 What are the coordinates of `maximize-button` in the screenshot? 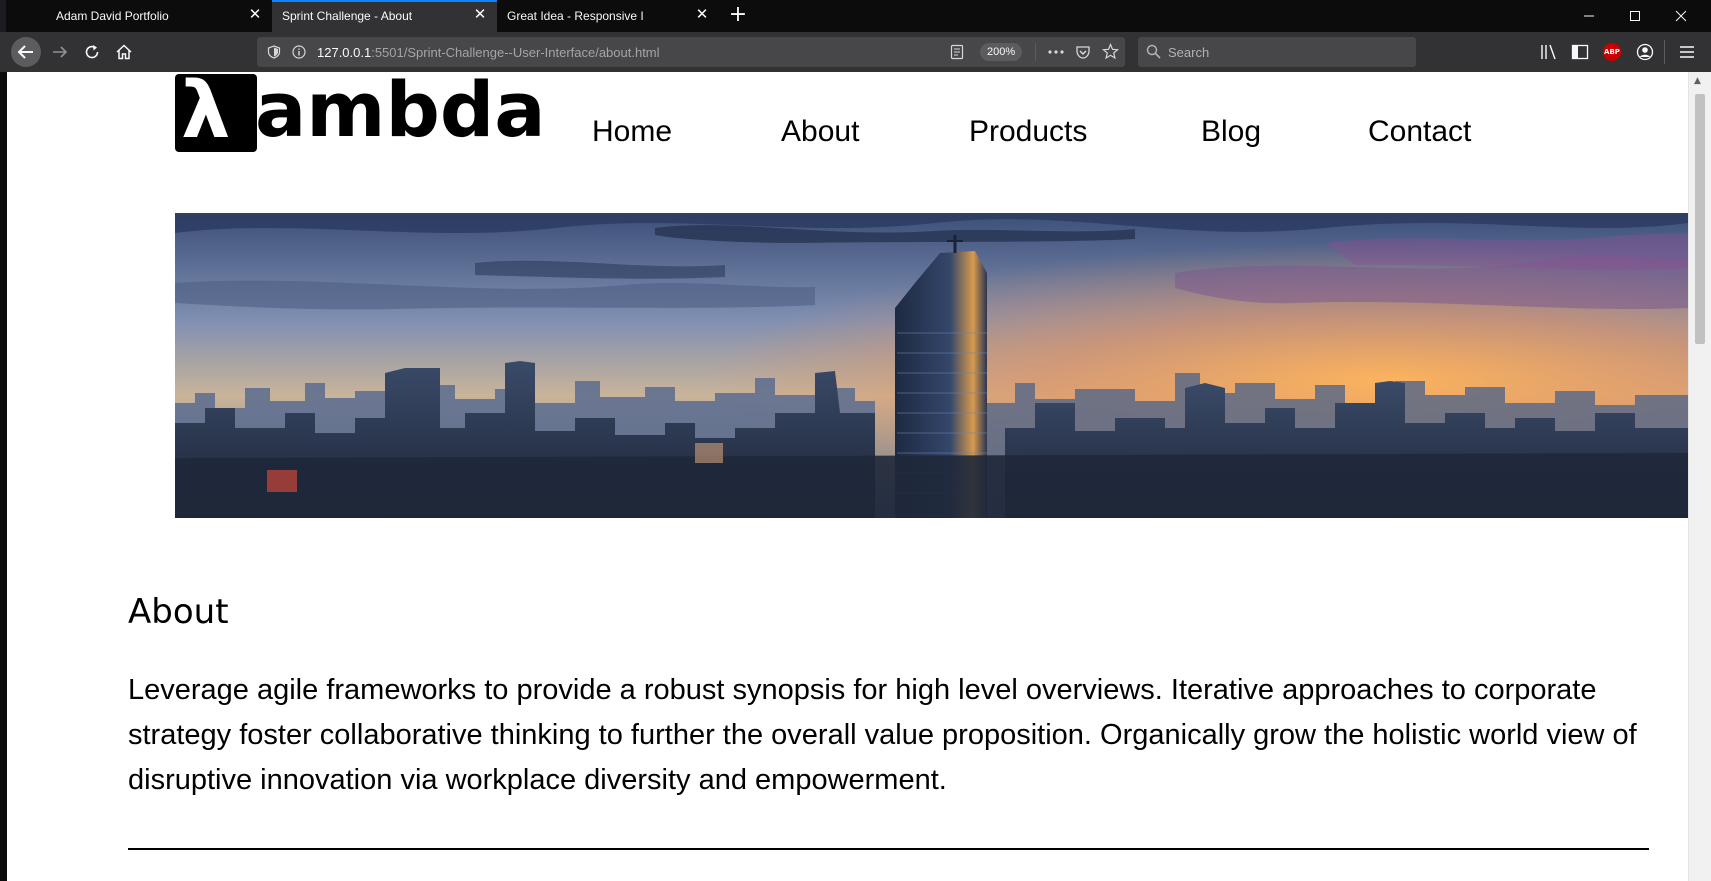 It's located at (1635, 16).